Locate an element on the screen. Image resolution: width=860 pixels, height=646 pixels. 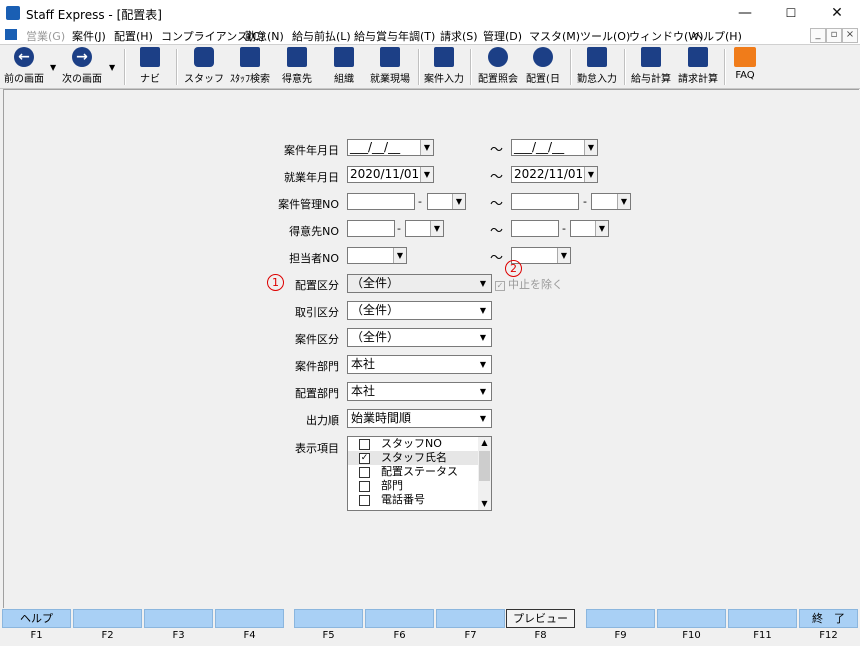
f4-key: F4 is located at coordinates (249, 627).